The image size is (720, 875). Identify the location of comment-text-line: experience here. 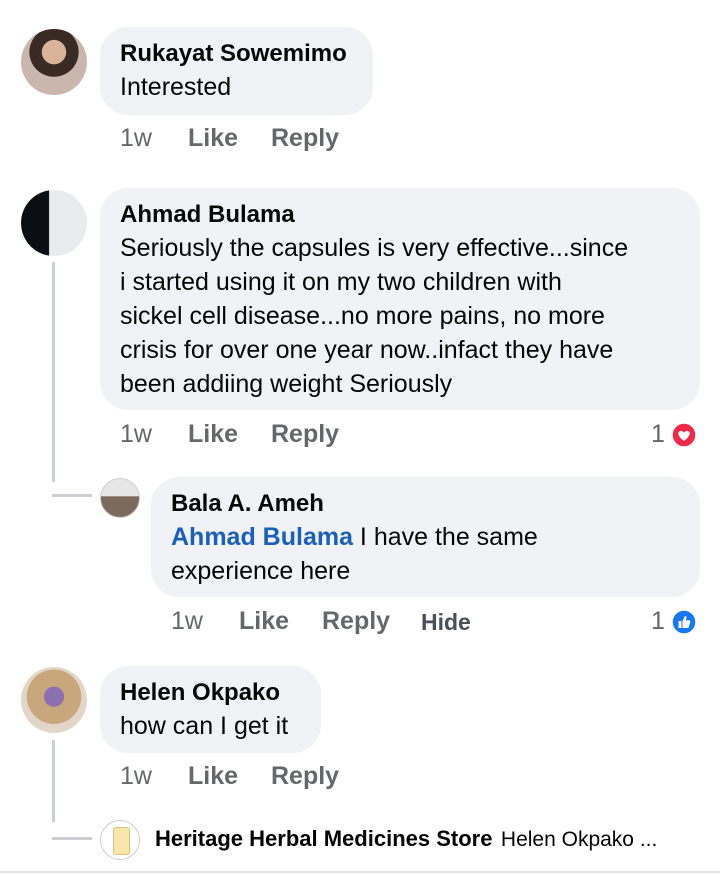
(261, 571).